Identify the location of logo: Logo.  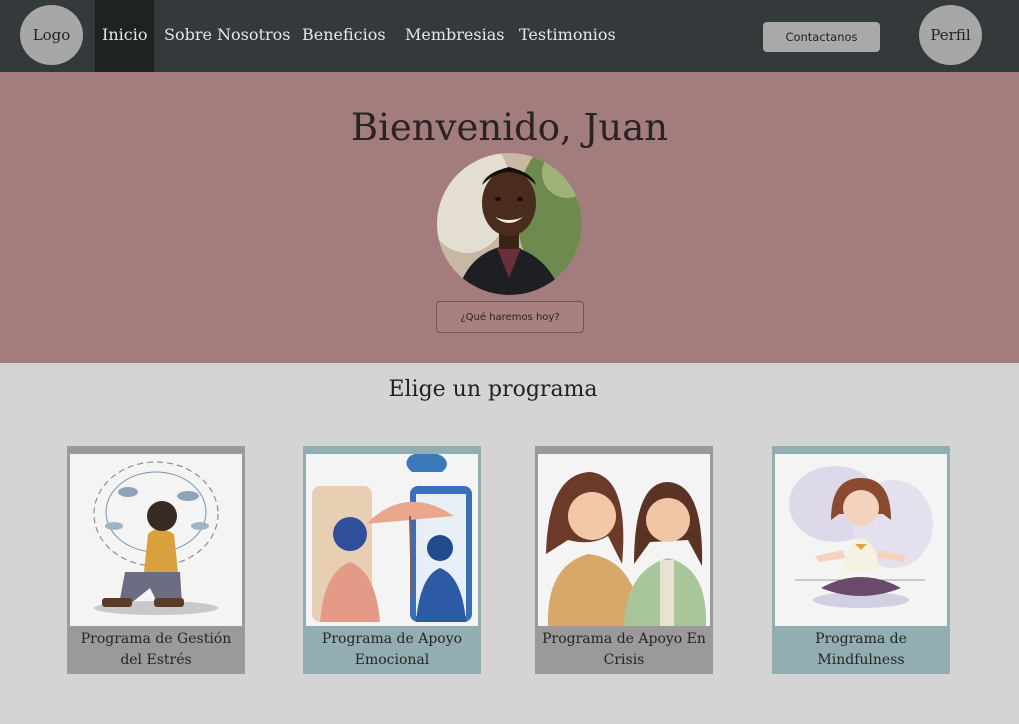
(51, 35).